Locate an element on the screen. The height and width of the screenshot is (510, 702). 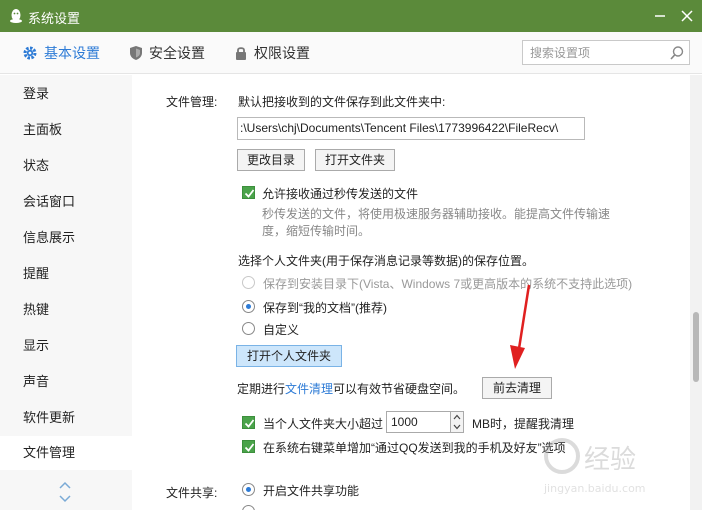
baidu-jingyan-watermark-icon: 经验 jingyan.baidu.com is located at coordinates (594, 466).